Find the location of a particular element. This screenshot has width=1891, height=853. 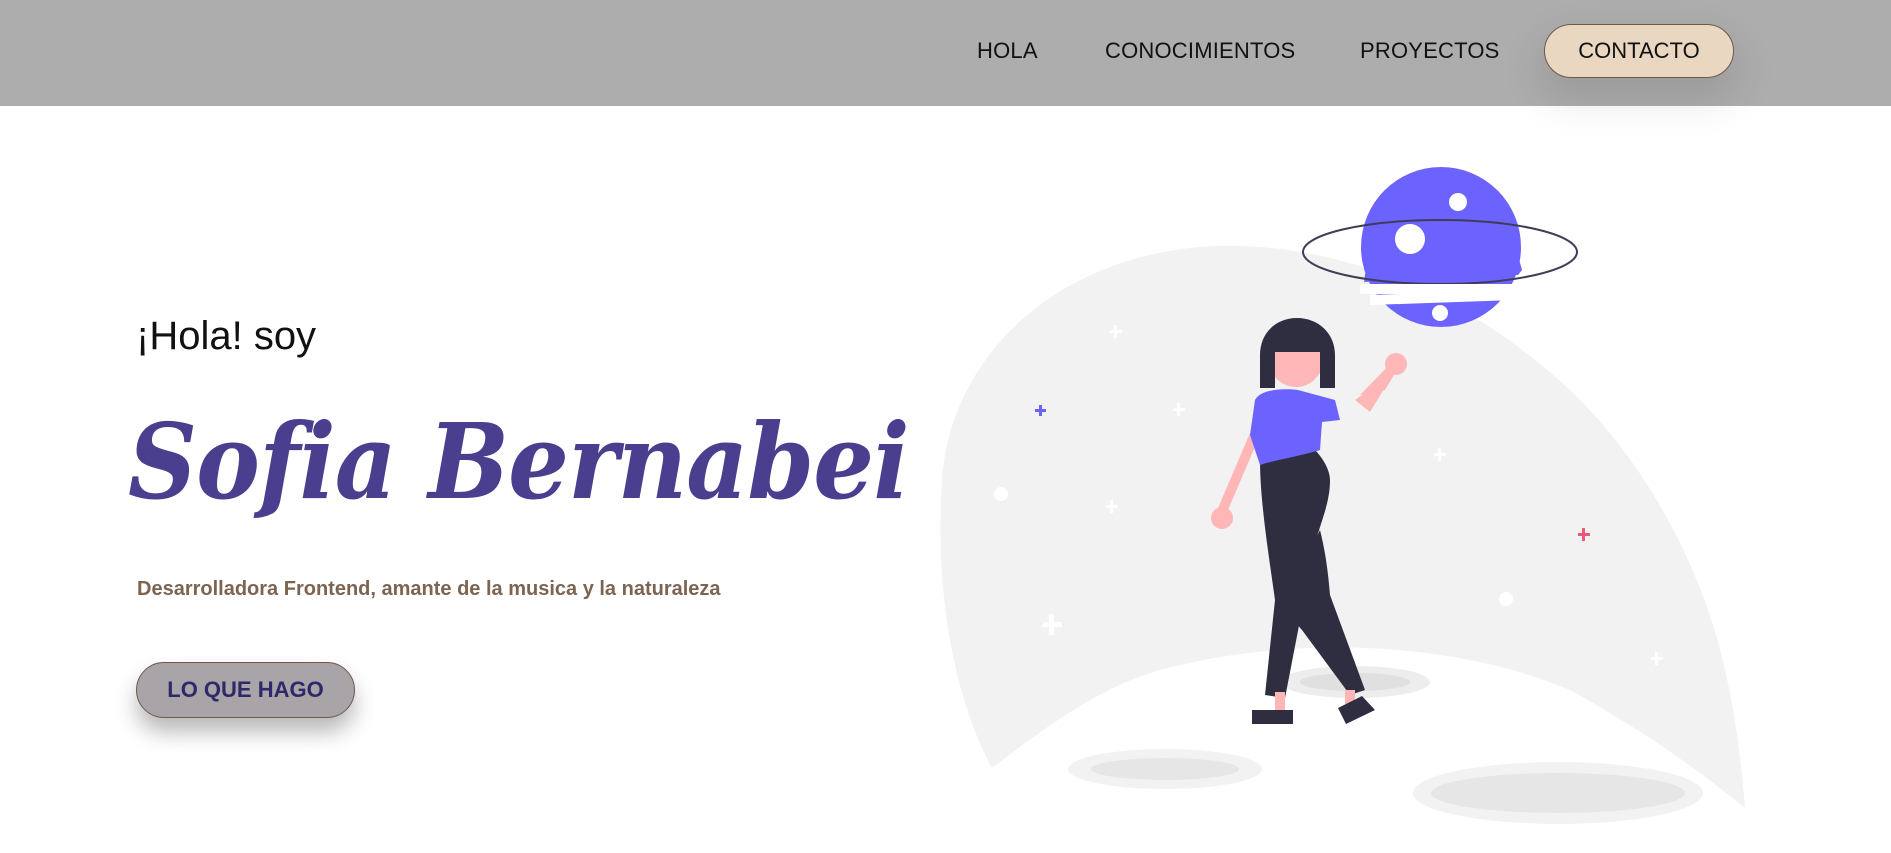

contact-button: CONTACTO is located at coordinates (1639, 51).